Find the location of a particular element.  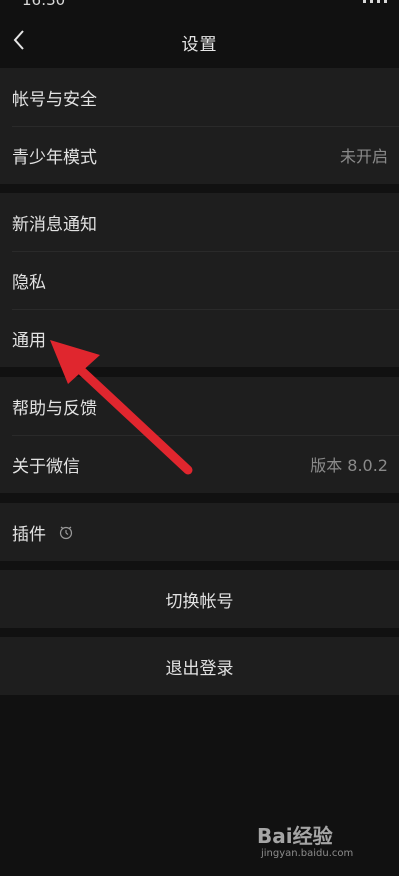

settings-item-about: 关于微信 版本 8.0.2 is located at coordinates (199, 464).